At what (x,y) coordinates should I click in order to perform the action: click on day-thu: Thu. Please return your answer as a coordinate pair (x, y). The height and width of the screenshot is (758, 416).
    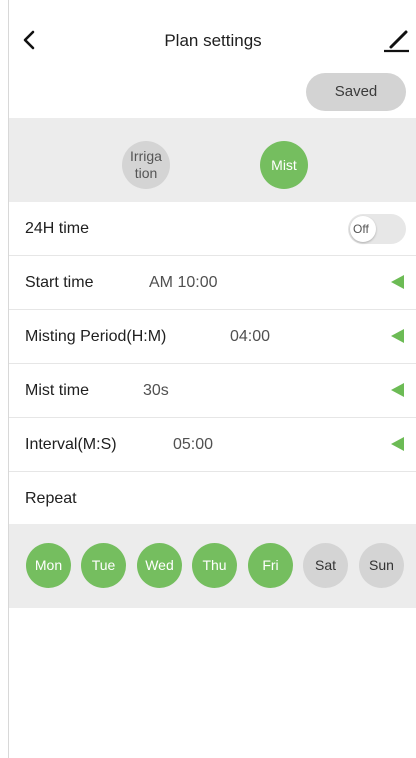
    Looking at the image, I should click on (214, 565).